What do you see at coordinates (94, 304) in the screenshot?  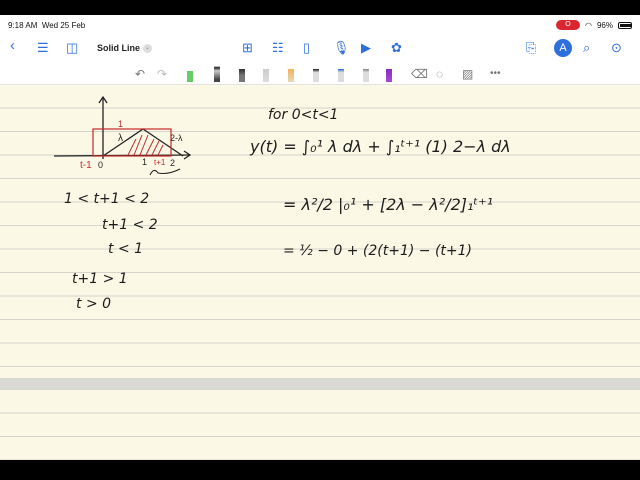 I see `inequality-line-5: t > 0` at bounding box center [94, 304].